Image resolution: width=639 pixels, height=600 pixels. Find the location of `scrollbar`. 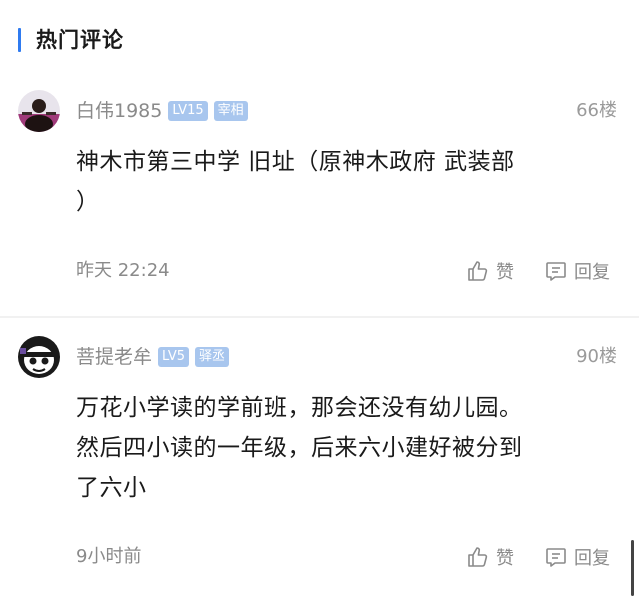

scrollbar is located at coordinates (632, 568).